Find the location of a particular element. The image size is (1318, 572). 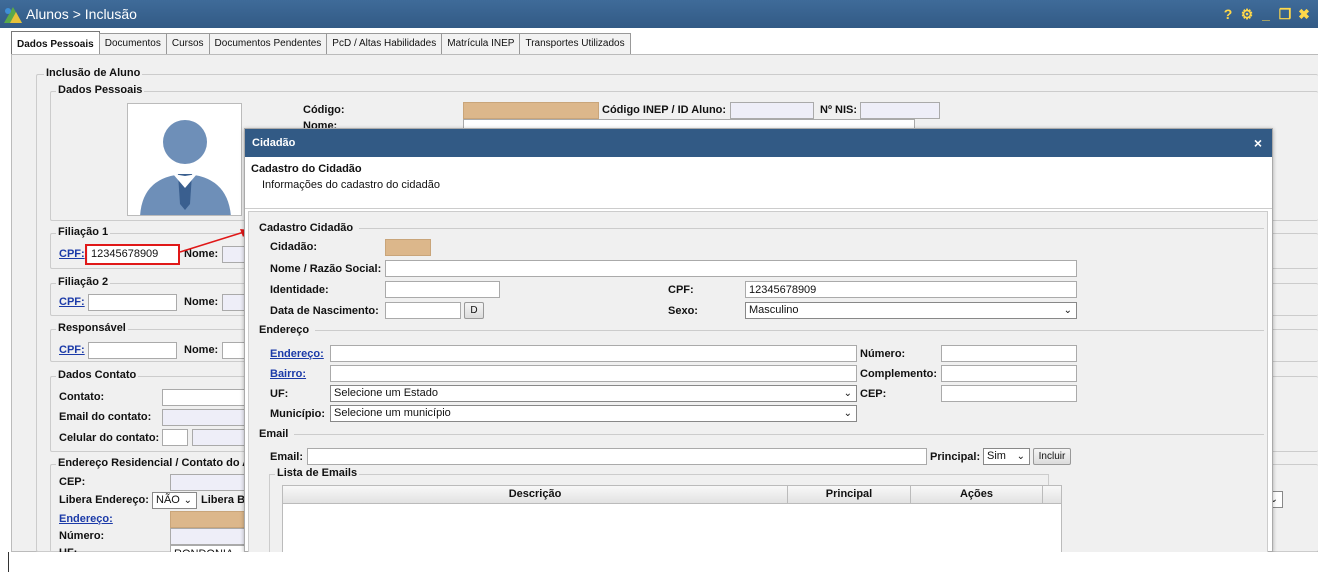

numero-input is located at coordinates (208, 536).